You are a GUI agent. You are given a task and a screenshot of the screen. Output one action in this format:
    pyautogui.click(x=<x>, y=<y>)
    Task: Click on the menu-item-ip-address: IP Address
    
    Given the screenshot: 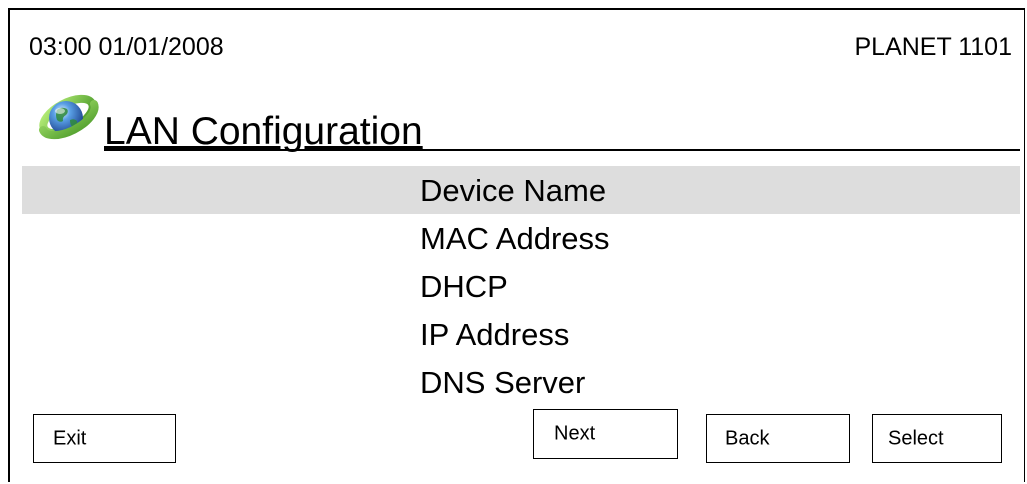 What is the action you would take?
    pyautogui.click(x=521, y=334)
    